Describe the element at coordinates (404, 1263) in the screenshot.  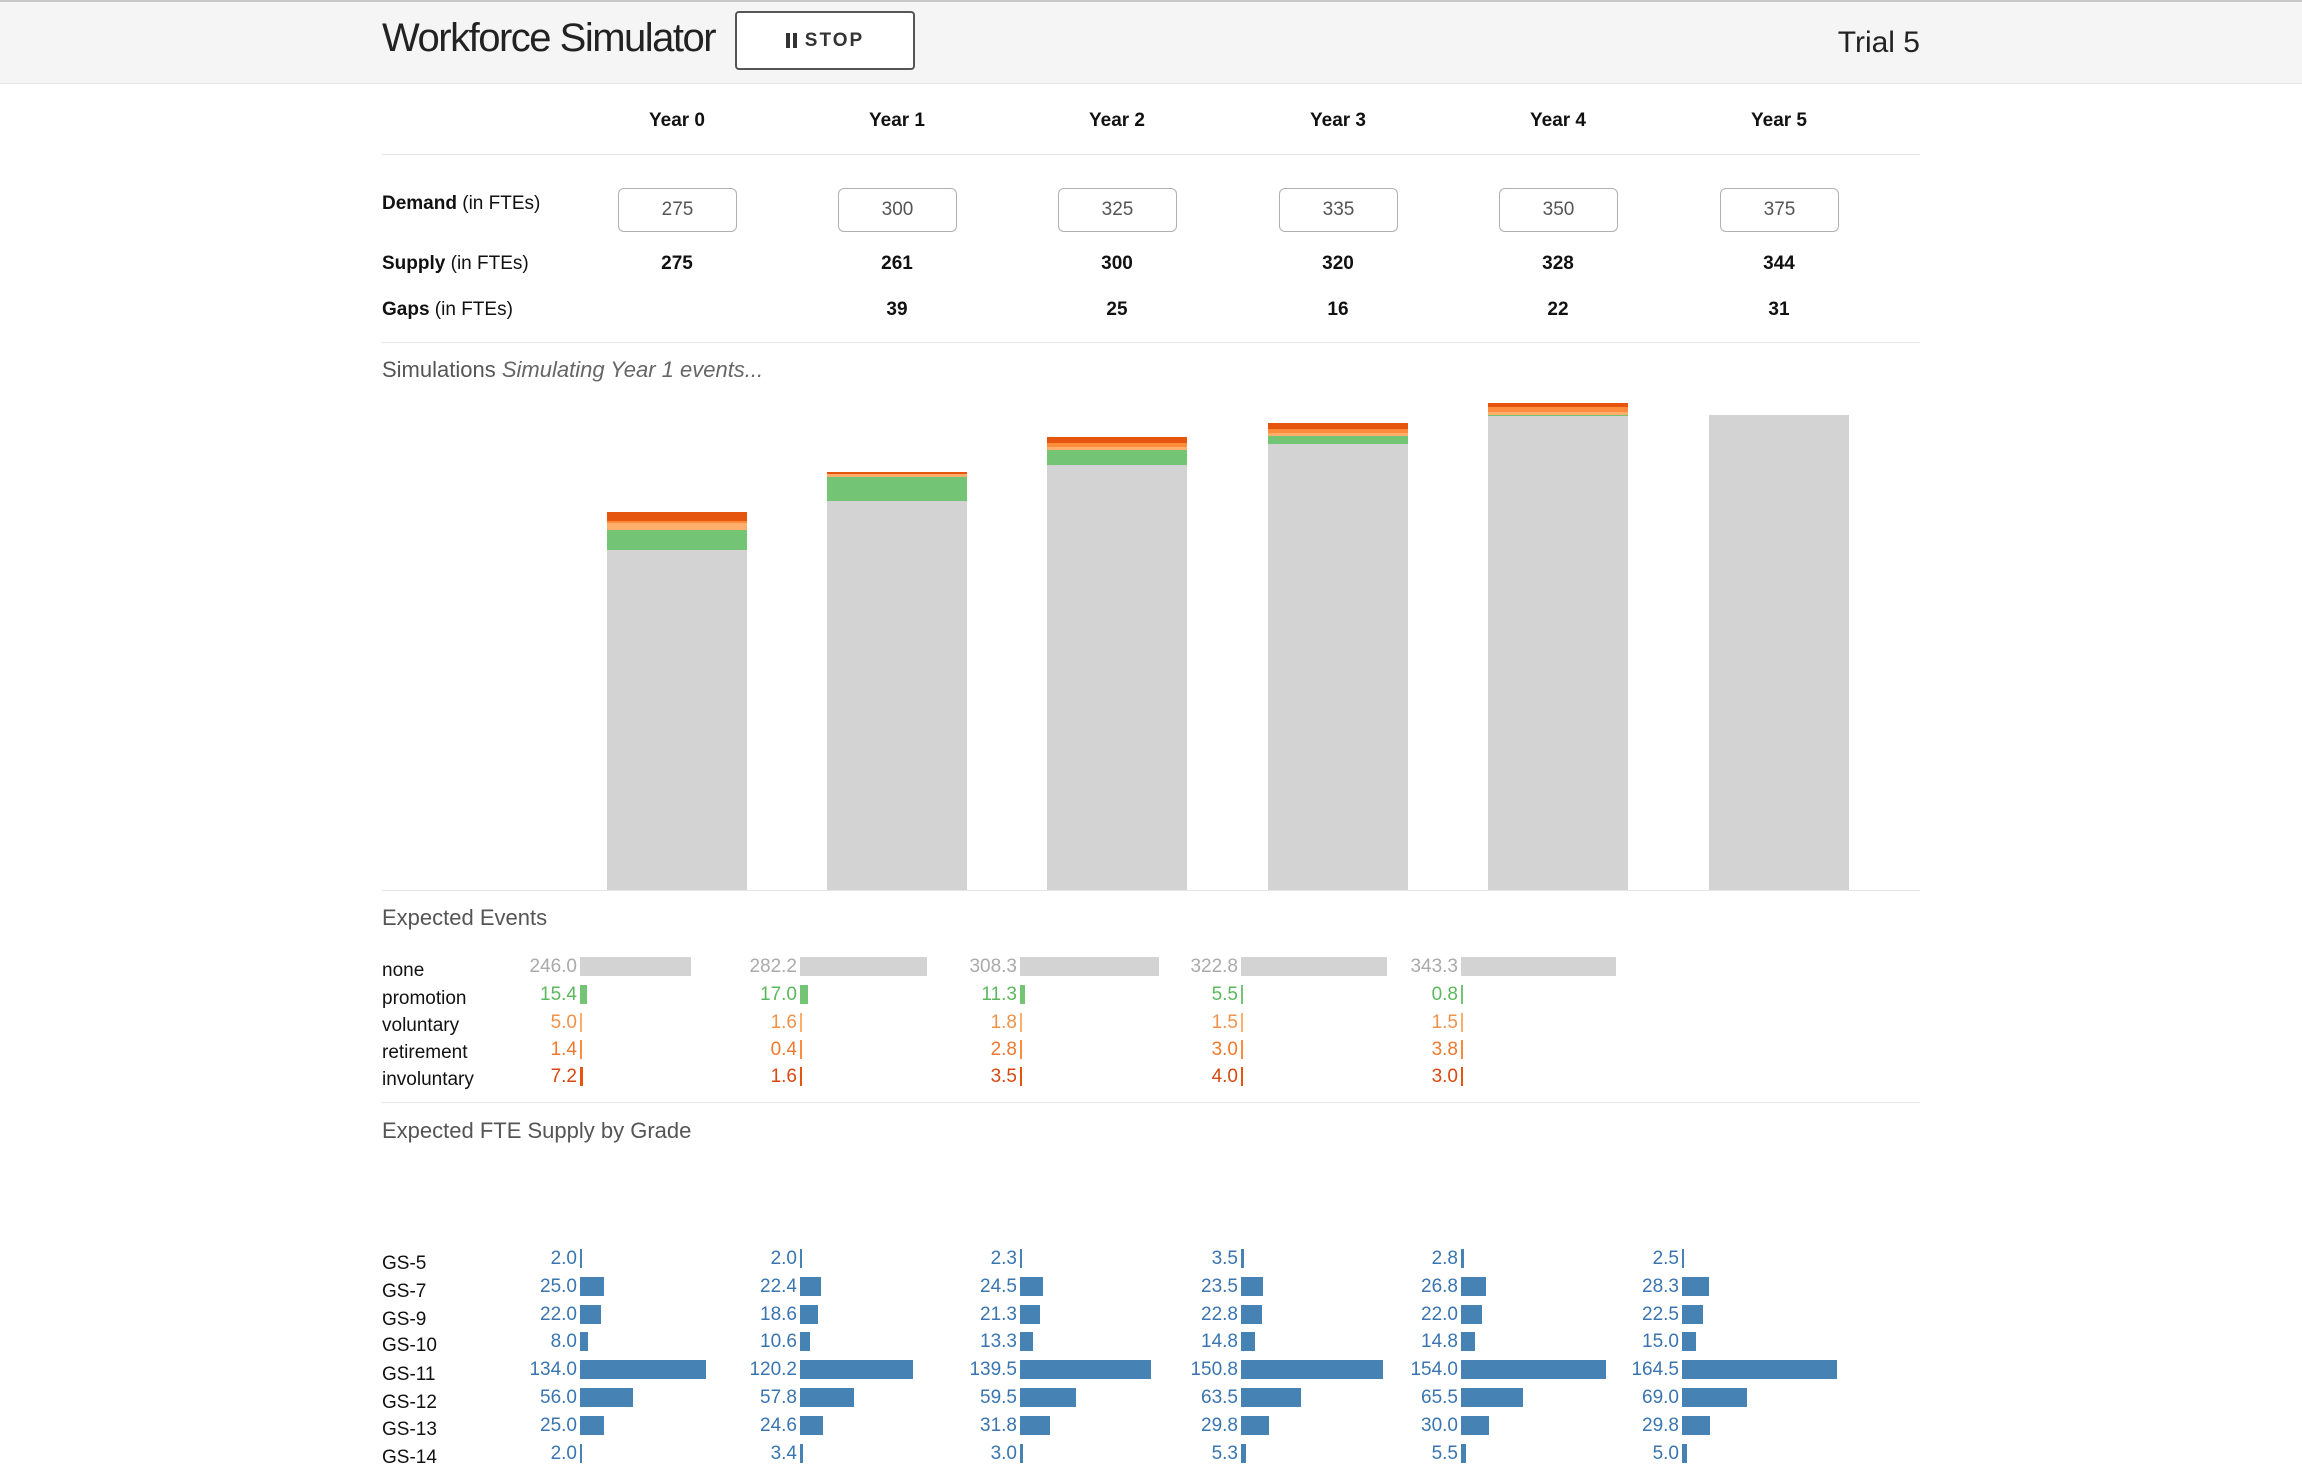
I see `grade-label: GS-5` at that location.